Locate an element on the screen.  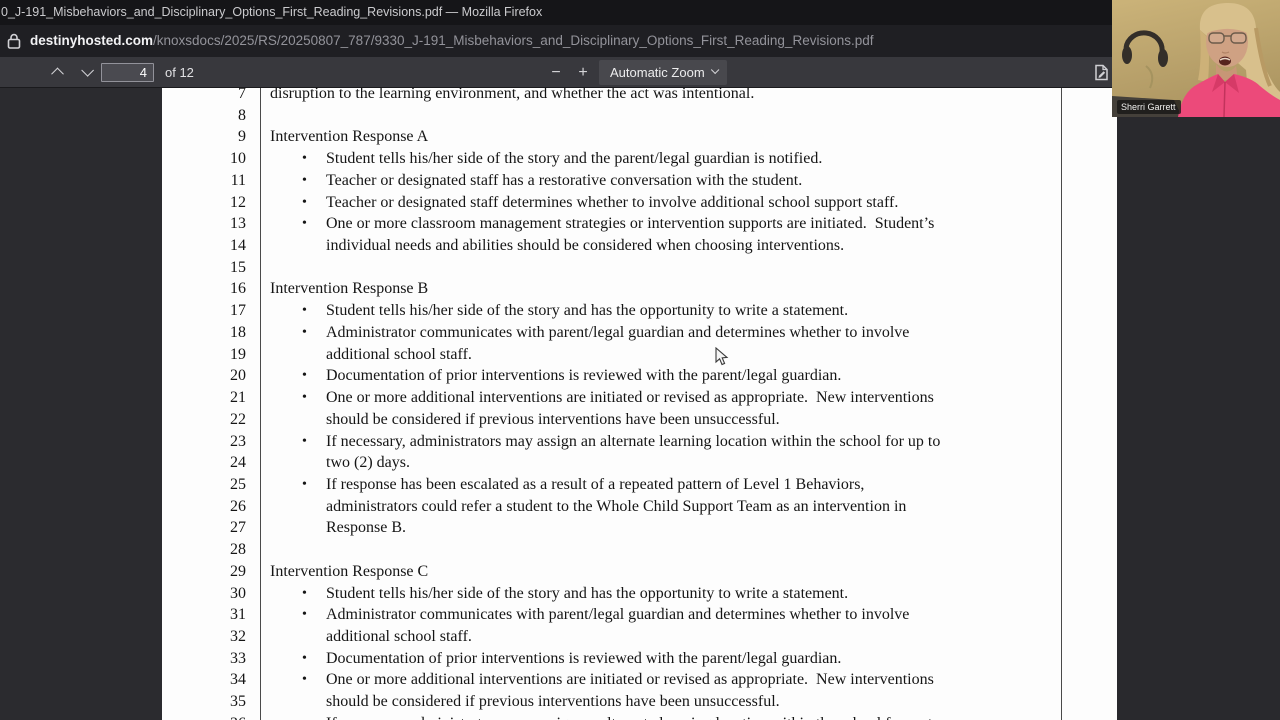
doc-line: 24 two (2) days. is located at coordinates (639, 463).